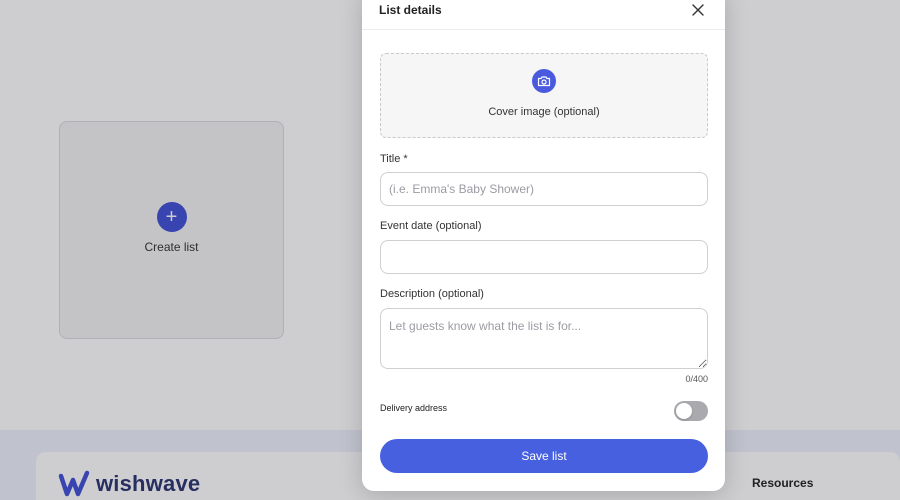 The image size is (900, 500). I want to click on toggle-knob, so click(684, 411).